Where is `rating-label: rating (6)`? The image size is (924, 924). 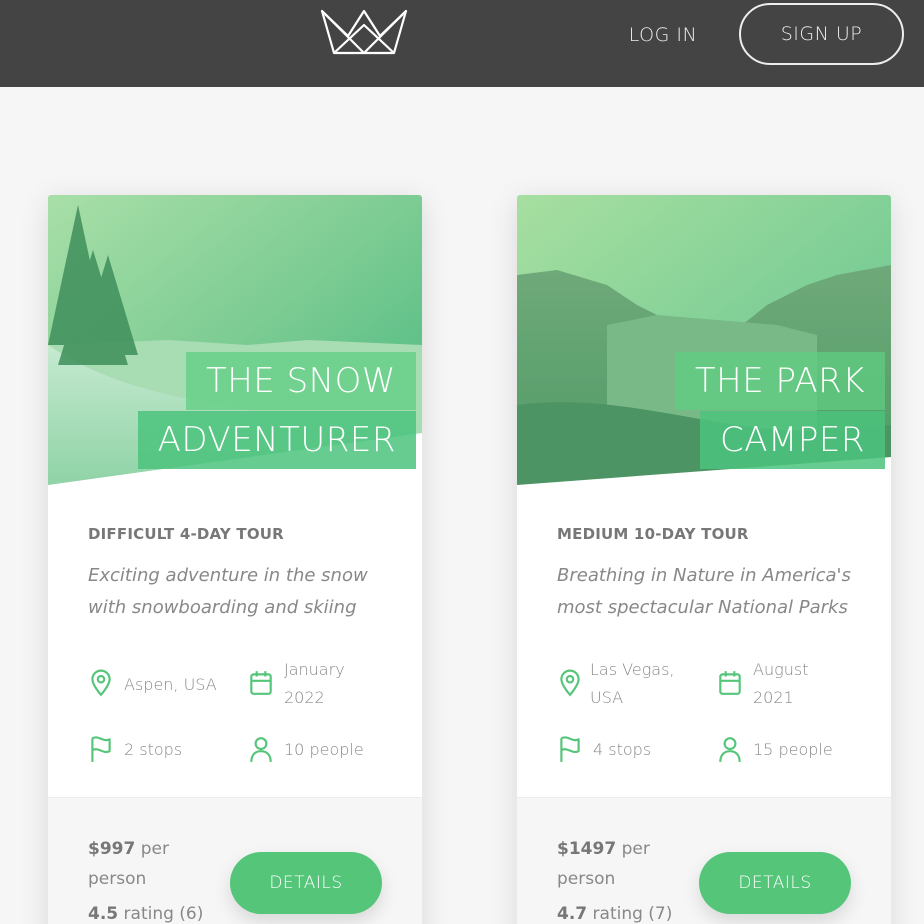 rating-label: rating (6) is located at coordinates (163, 914).